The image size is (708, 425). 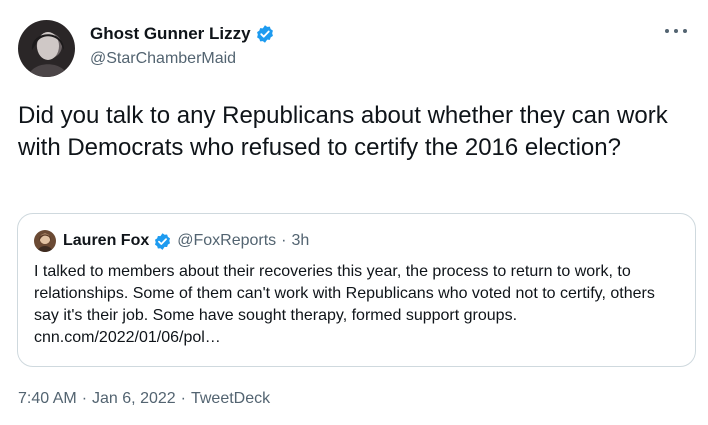 I want to click on quoted-author-name: Lauren Fox, so click(x=106, y=240).